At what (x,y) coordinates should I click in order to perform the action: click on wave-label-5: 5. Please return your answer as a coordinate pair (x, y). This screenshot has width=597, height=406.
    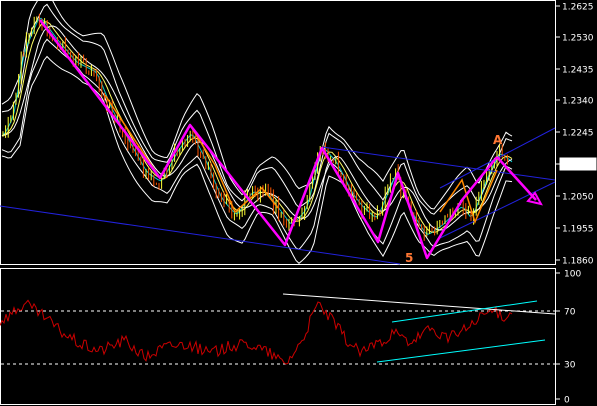
    Looking at the image, I should click on (409, 258).